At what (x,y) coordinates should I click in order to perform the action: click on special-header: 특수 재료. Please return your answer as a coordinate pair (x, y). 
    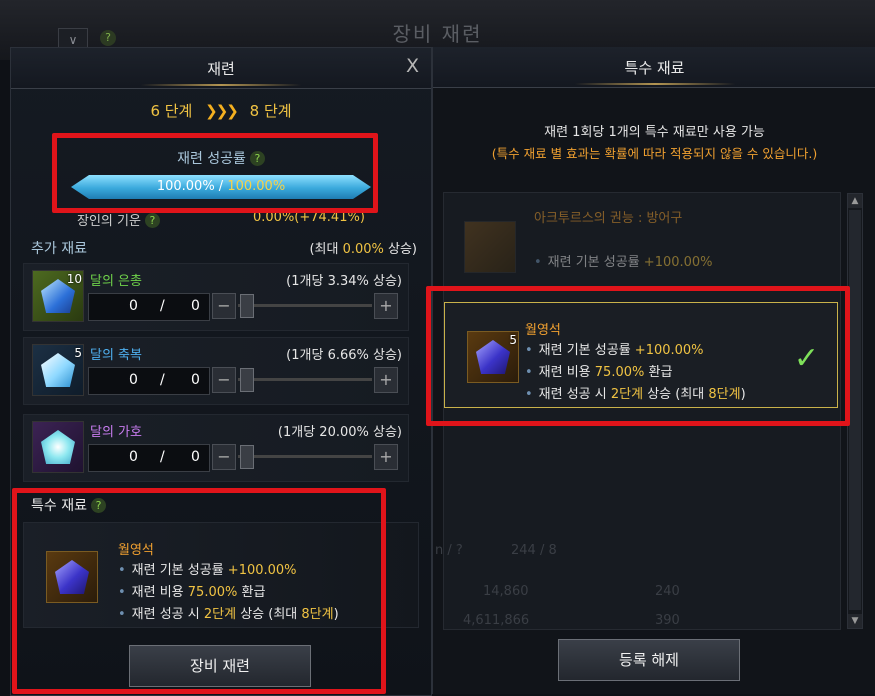
    Looking at the image, I should click on (654, 67).